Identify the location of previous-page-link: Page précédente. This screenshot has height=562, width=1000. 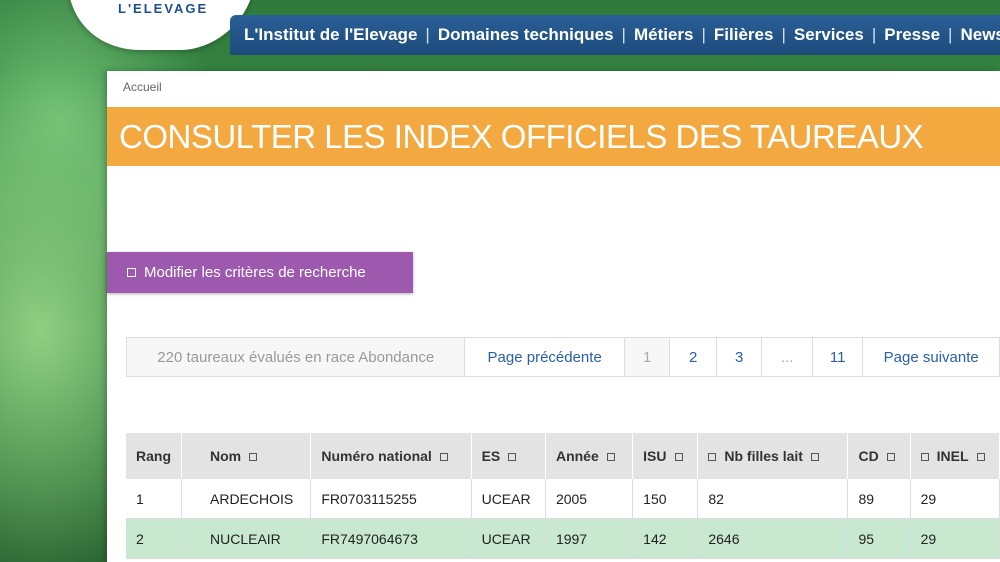
(545, 357).